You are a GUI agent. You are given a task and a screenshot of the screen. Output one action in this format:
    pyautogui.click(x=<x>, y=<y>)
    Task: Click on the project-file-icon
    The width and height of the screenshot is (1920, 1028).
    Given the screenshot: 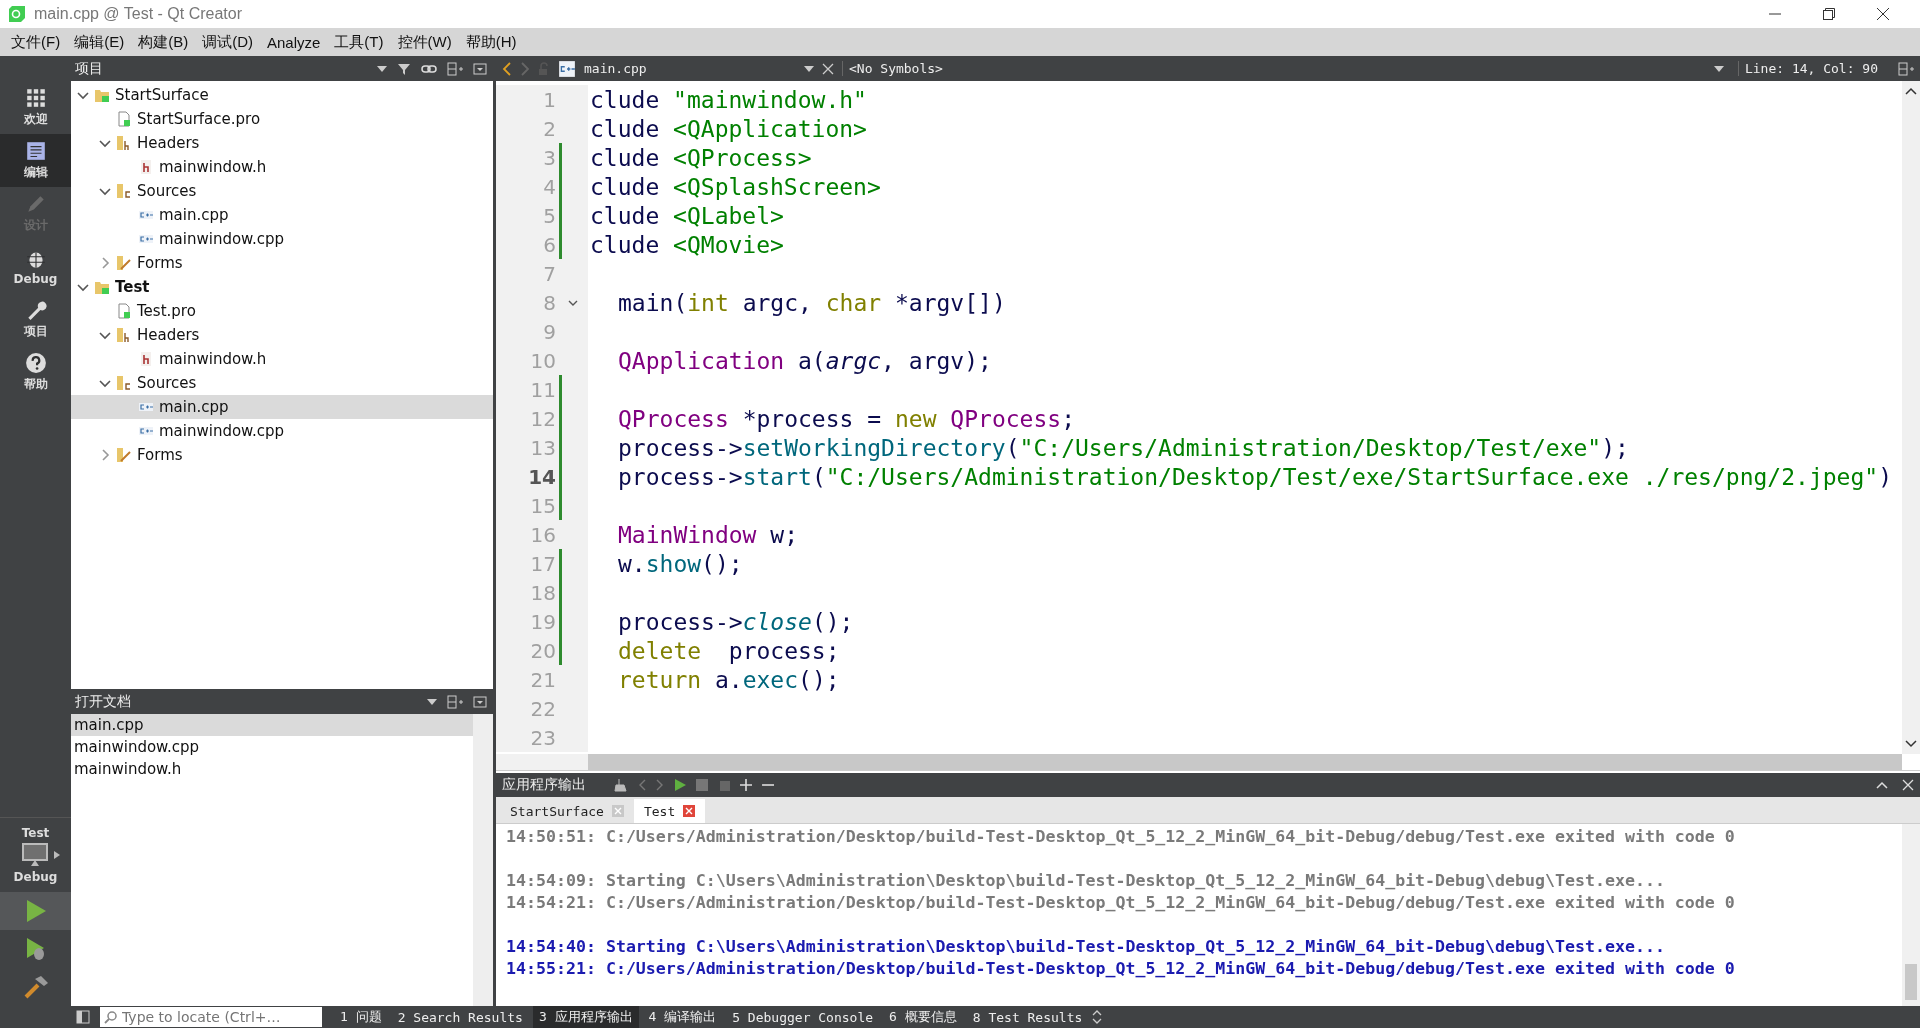 What is the action you would take?
    pyautogui.click(x=124, y=119)
    